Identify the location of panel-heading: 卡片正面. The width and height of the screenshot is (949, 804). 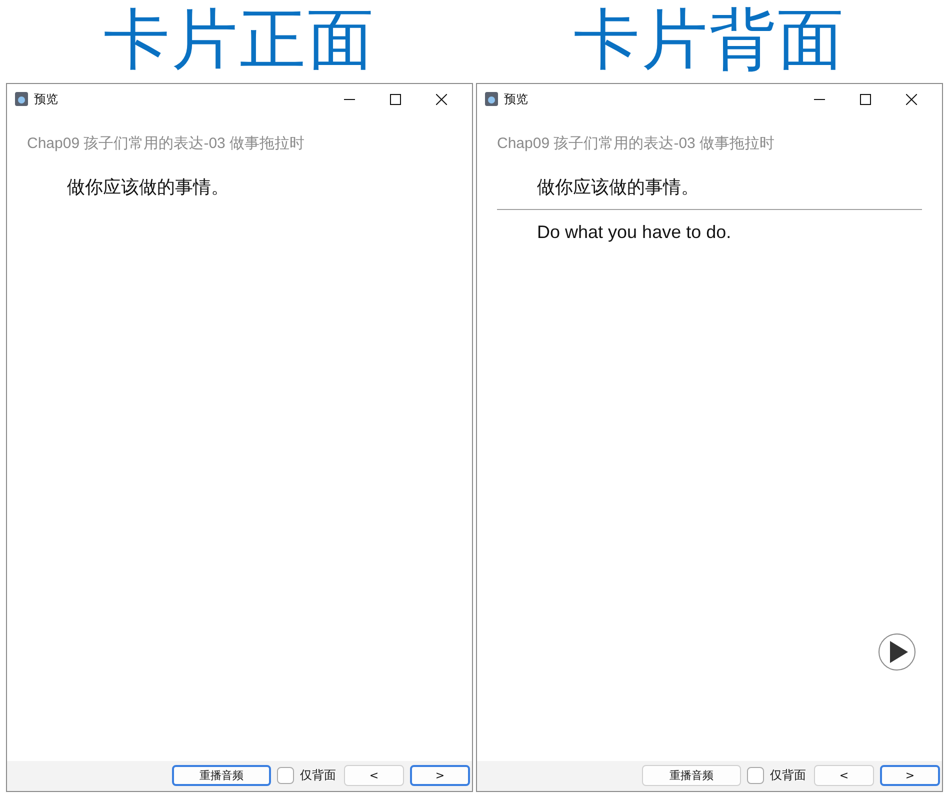
(240, 40).